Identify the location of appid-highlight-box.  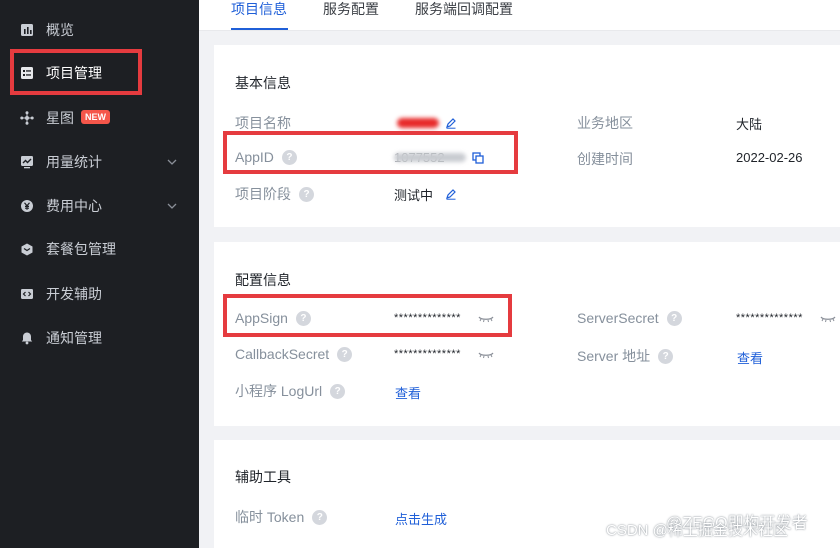
(370, 152).